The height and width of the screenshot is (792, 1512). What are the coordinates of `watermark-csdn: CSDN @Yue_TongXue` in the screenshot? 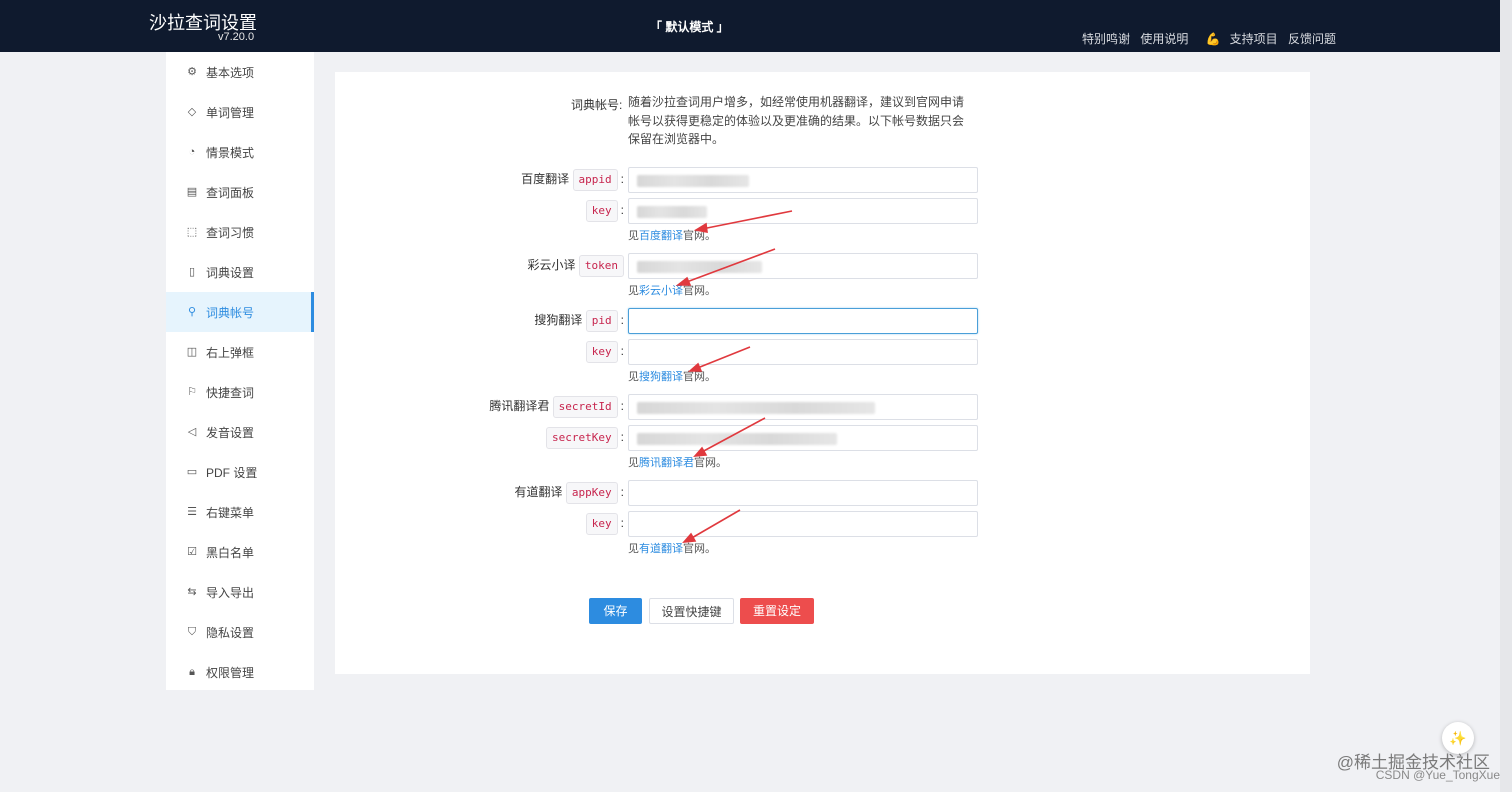 It's located at (1437, 775).